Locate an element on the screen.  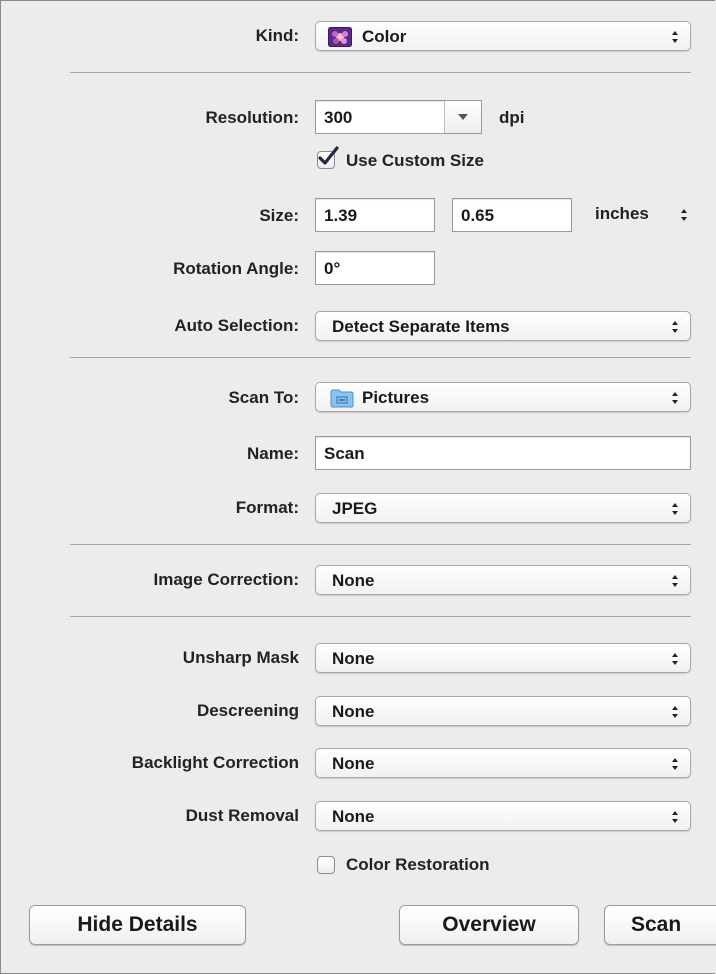
unsharp-mask-value: None is located at coordinates (353, 658).